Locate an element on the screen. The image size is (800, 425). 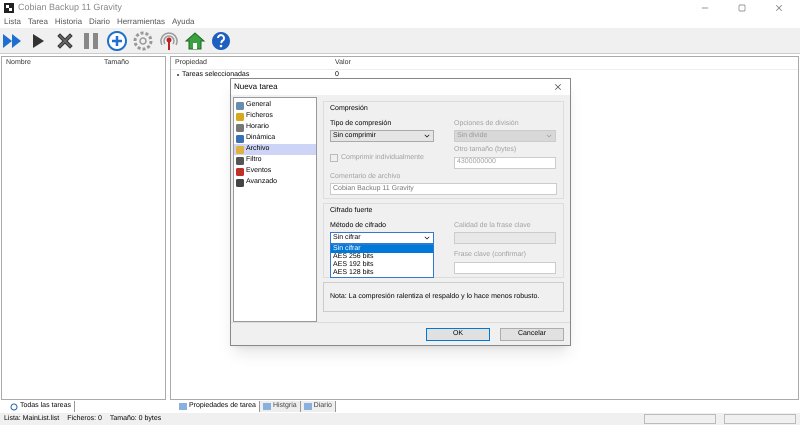
home-icon is located at coordinates (195, 41).